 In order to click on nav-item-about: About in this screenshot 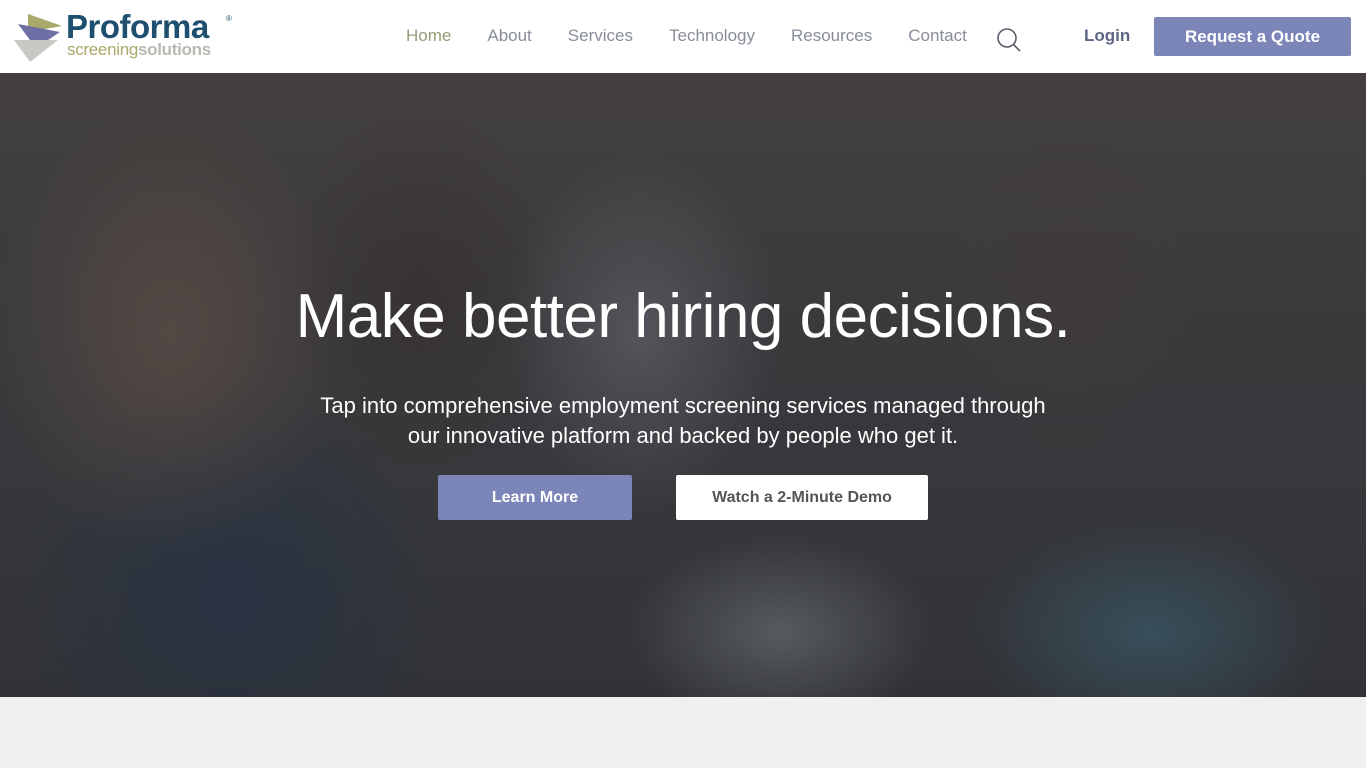, I will do `click(509, 37)`.